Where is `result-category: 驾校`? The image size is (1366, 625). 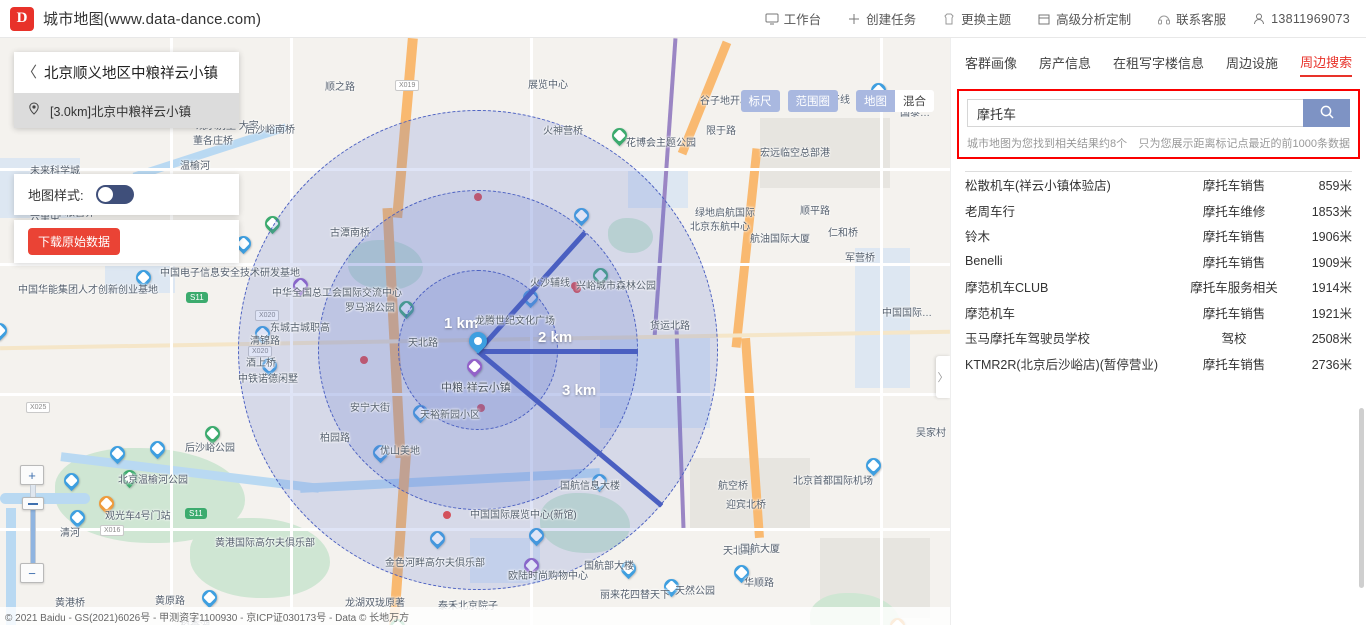
result-category: 驾校 is located at coordinates (1234, 339).